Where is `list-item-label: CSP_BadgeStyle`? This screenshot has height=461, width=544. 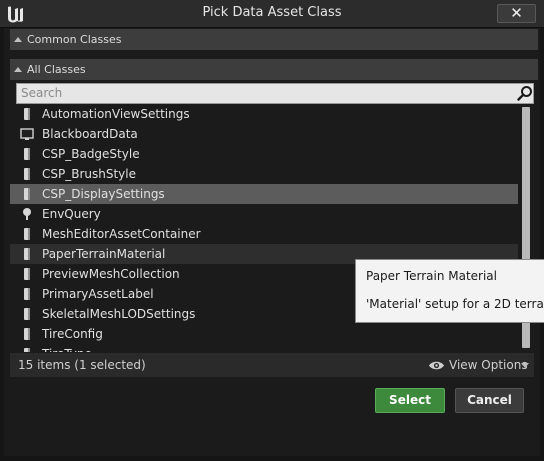
list-item-label: CSP_BadgeStyle is located at coordinates (91, 154).